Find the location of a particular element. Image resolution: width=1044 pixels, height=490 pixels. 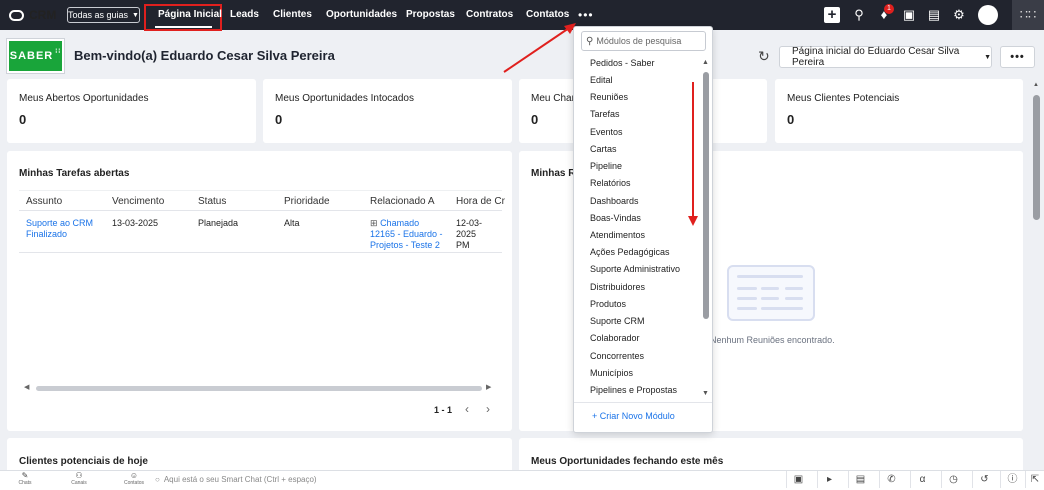

module-item: Atendimentos is located at coordinates (617, 235).